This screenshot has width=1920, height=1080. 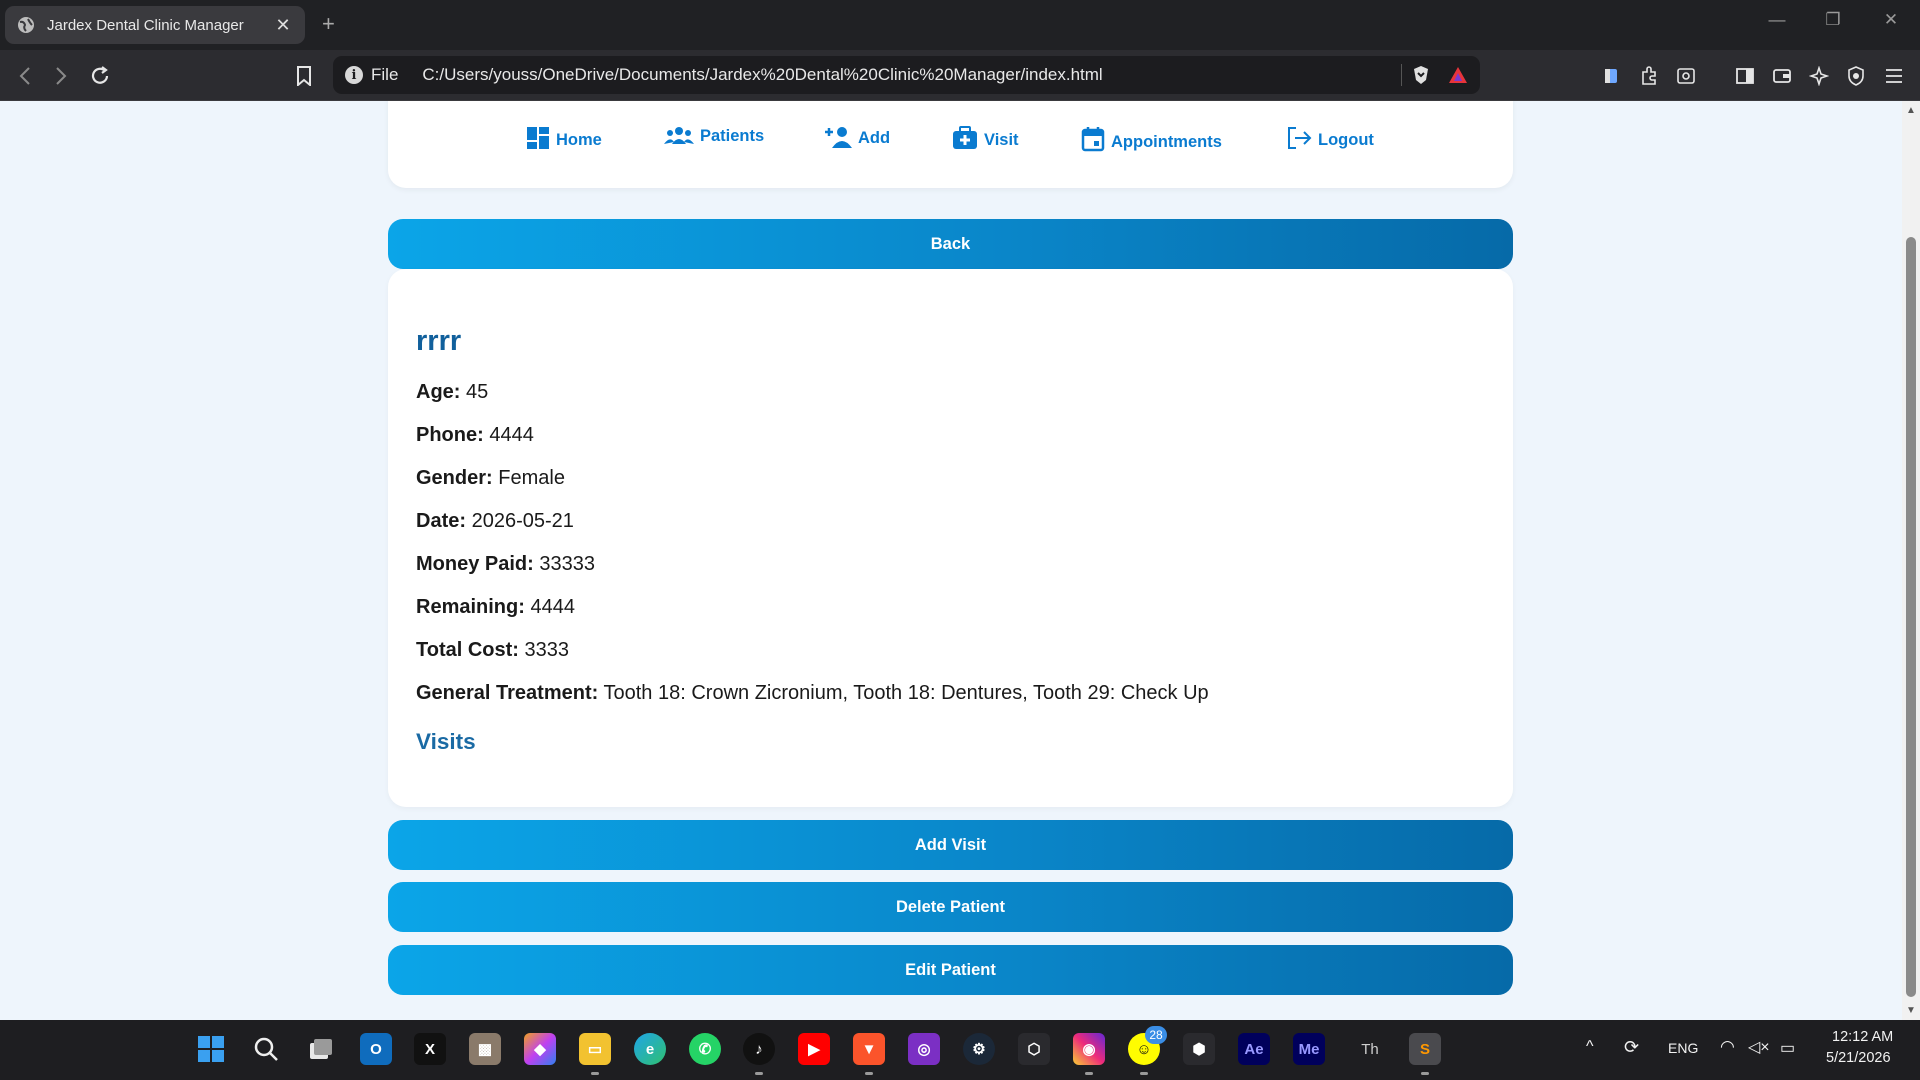 I want to click on nav-appointments-label: Appointments, so click(x=1166, y=142).